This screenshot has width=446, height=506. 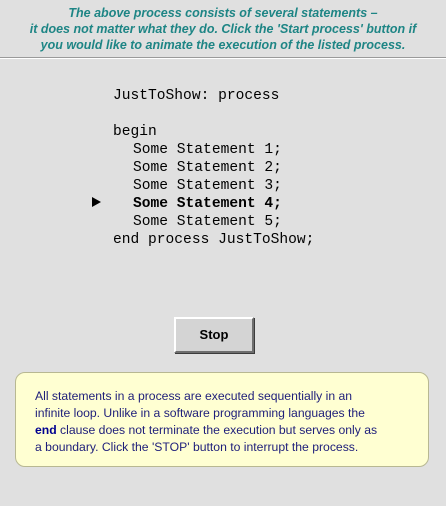 I want to click on statement-line: Some Statement 2;, so click(x=207, y=168).